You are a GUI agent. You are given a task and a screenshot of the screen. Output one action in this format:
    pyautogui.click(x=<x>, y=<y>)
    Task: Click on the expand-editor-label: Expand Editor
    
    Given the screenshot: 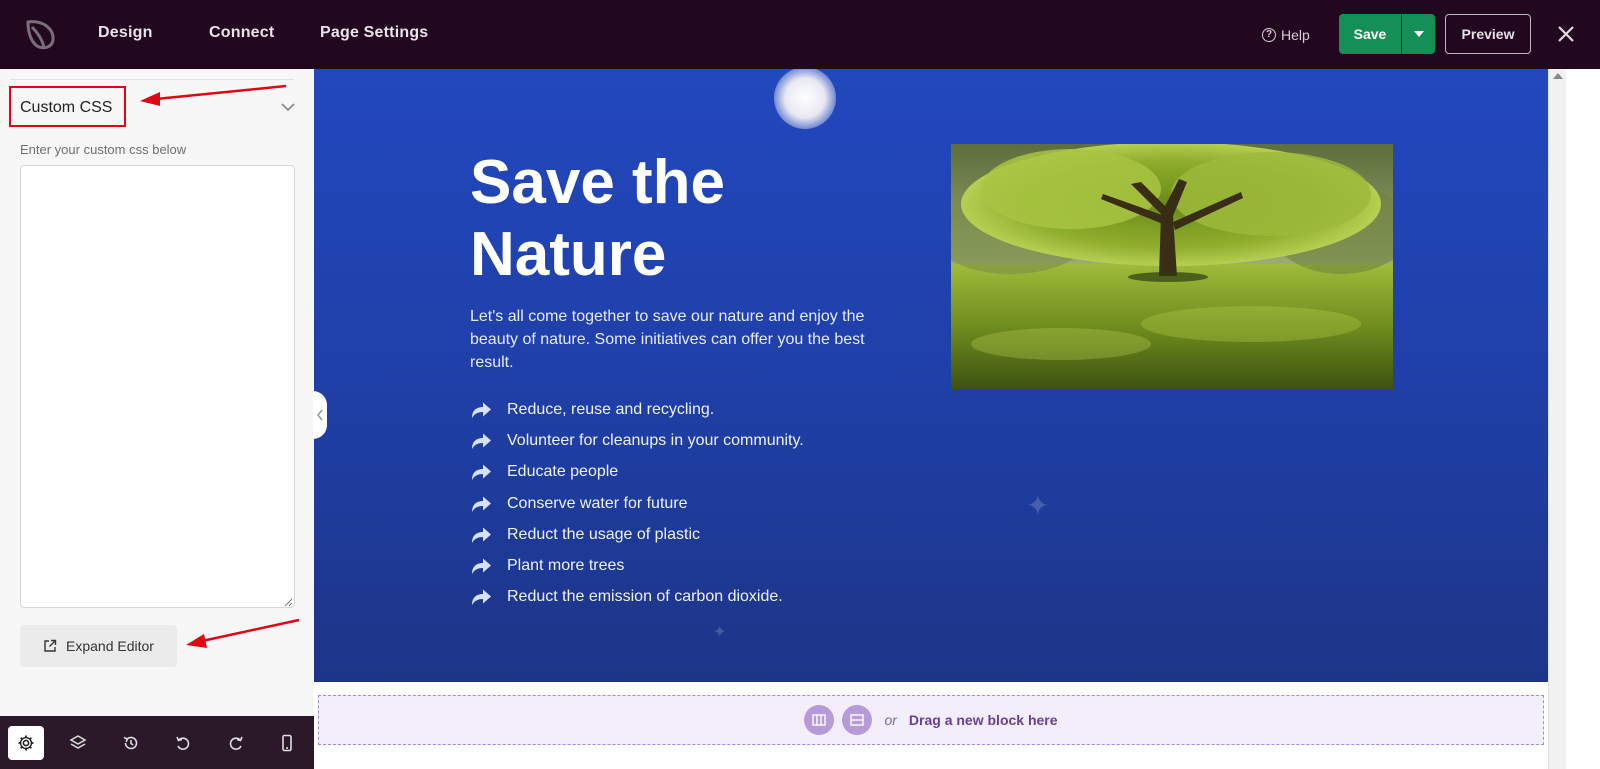 What is the action you would take?
    pyautogui.click(x=110, y=646)
    